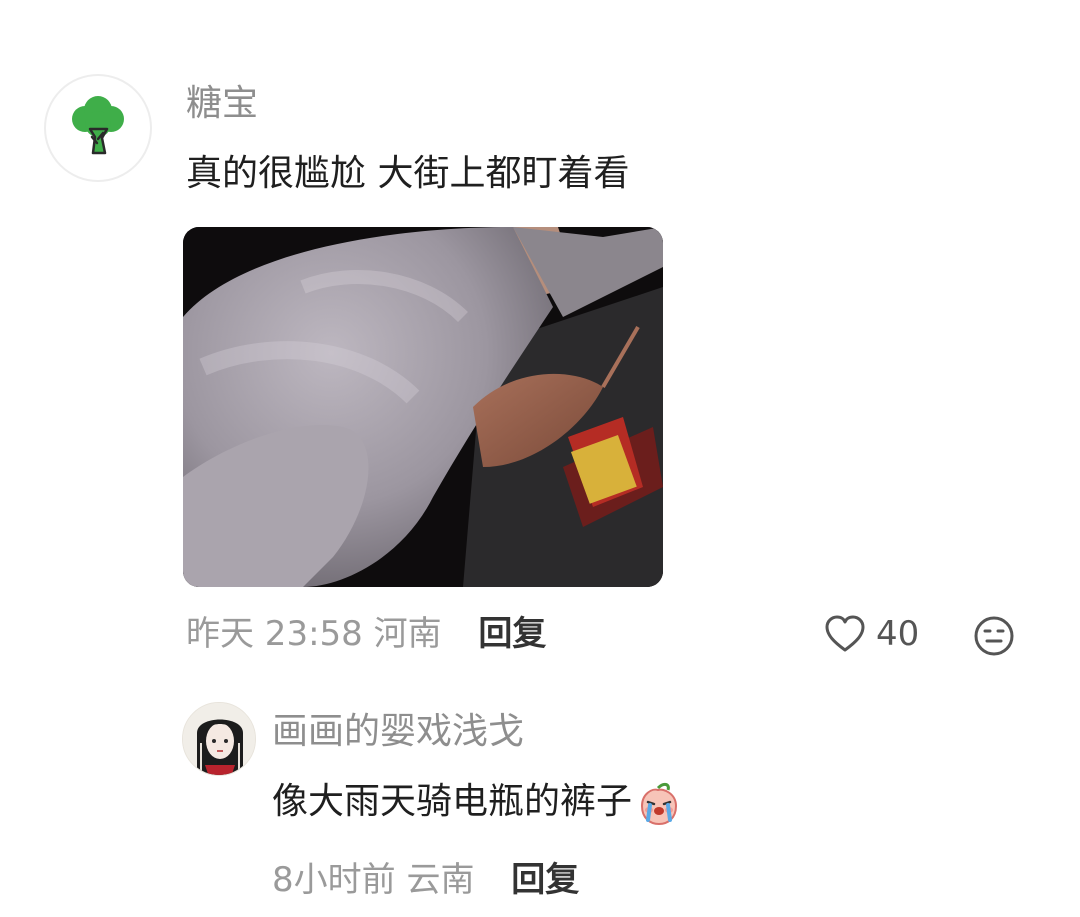 The height and width of the screenshot is (917, 1080). I want to click on broccoli-icon, so click(98, 125).